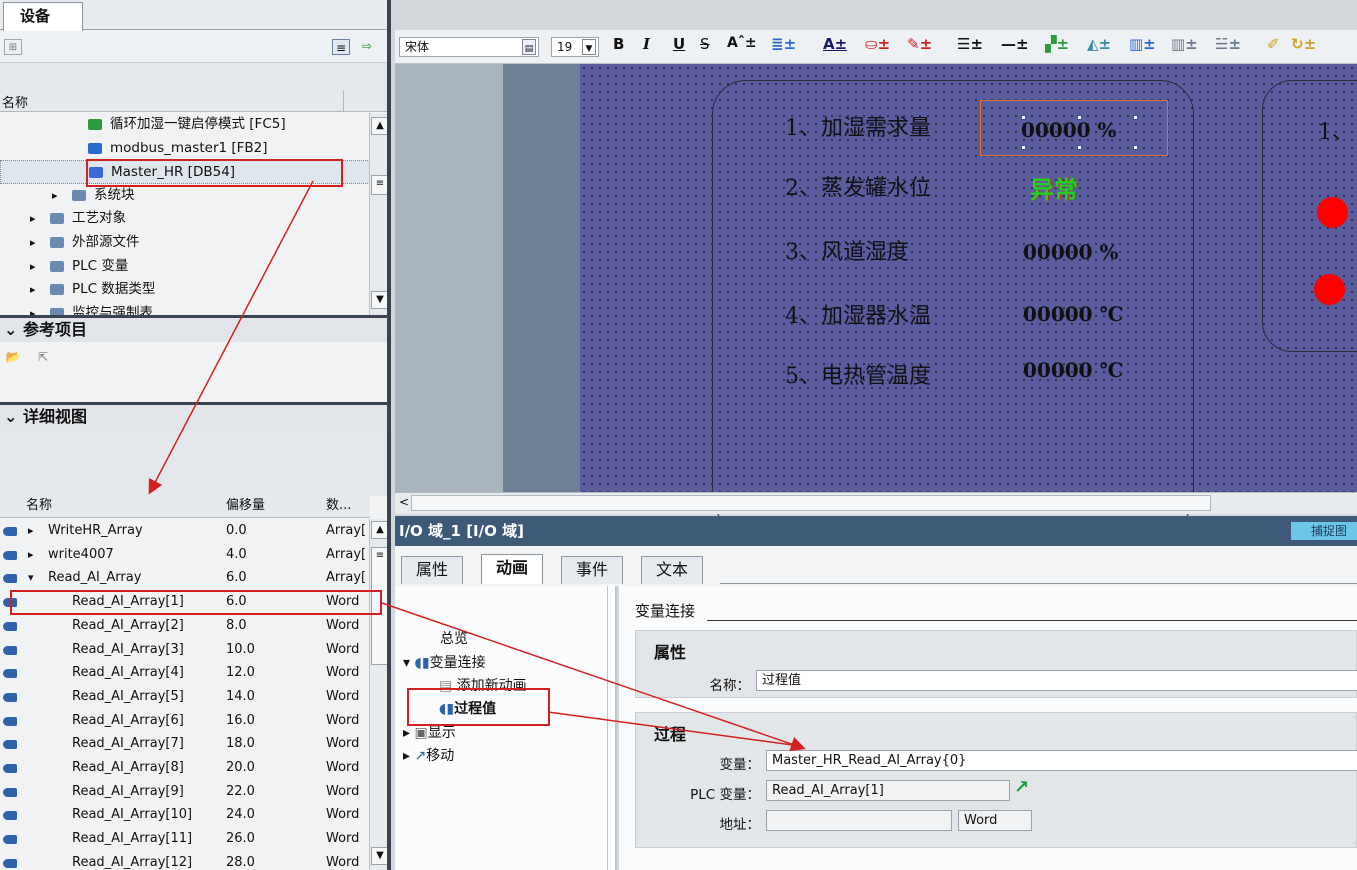 The image size is (1357, 870). Describe the element at coordinates (185, 815) in the screenshot. I see `detail-row: Read_AI_Array[10] 24.0 Word` at that location.